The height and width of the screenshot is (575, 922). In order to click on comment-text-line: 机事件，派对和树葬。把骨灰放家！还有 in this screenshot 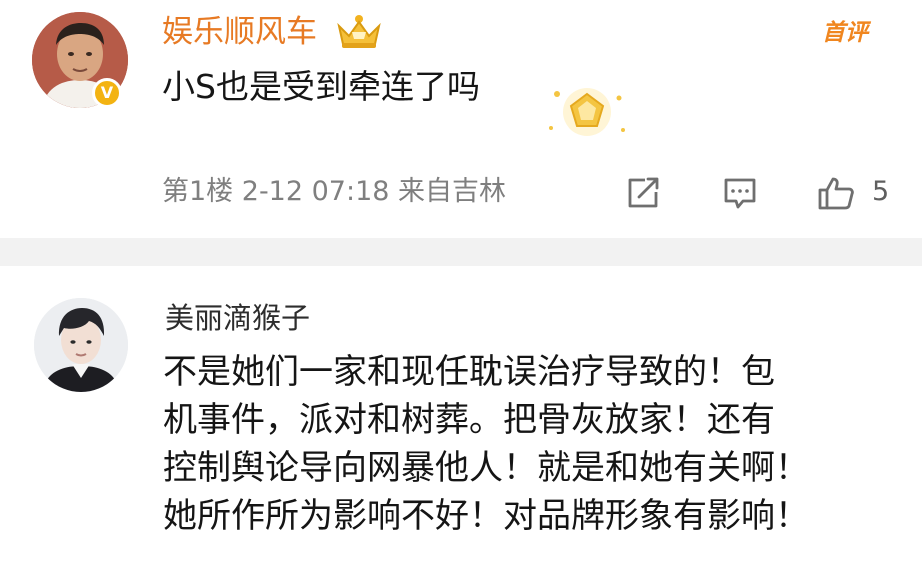, I will do `click(469, 420)`.